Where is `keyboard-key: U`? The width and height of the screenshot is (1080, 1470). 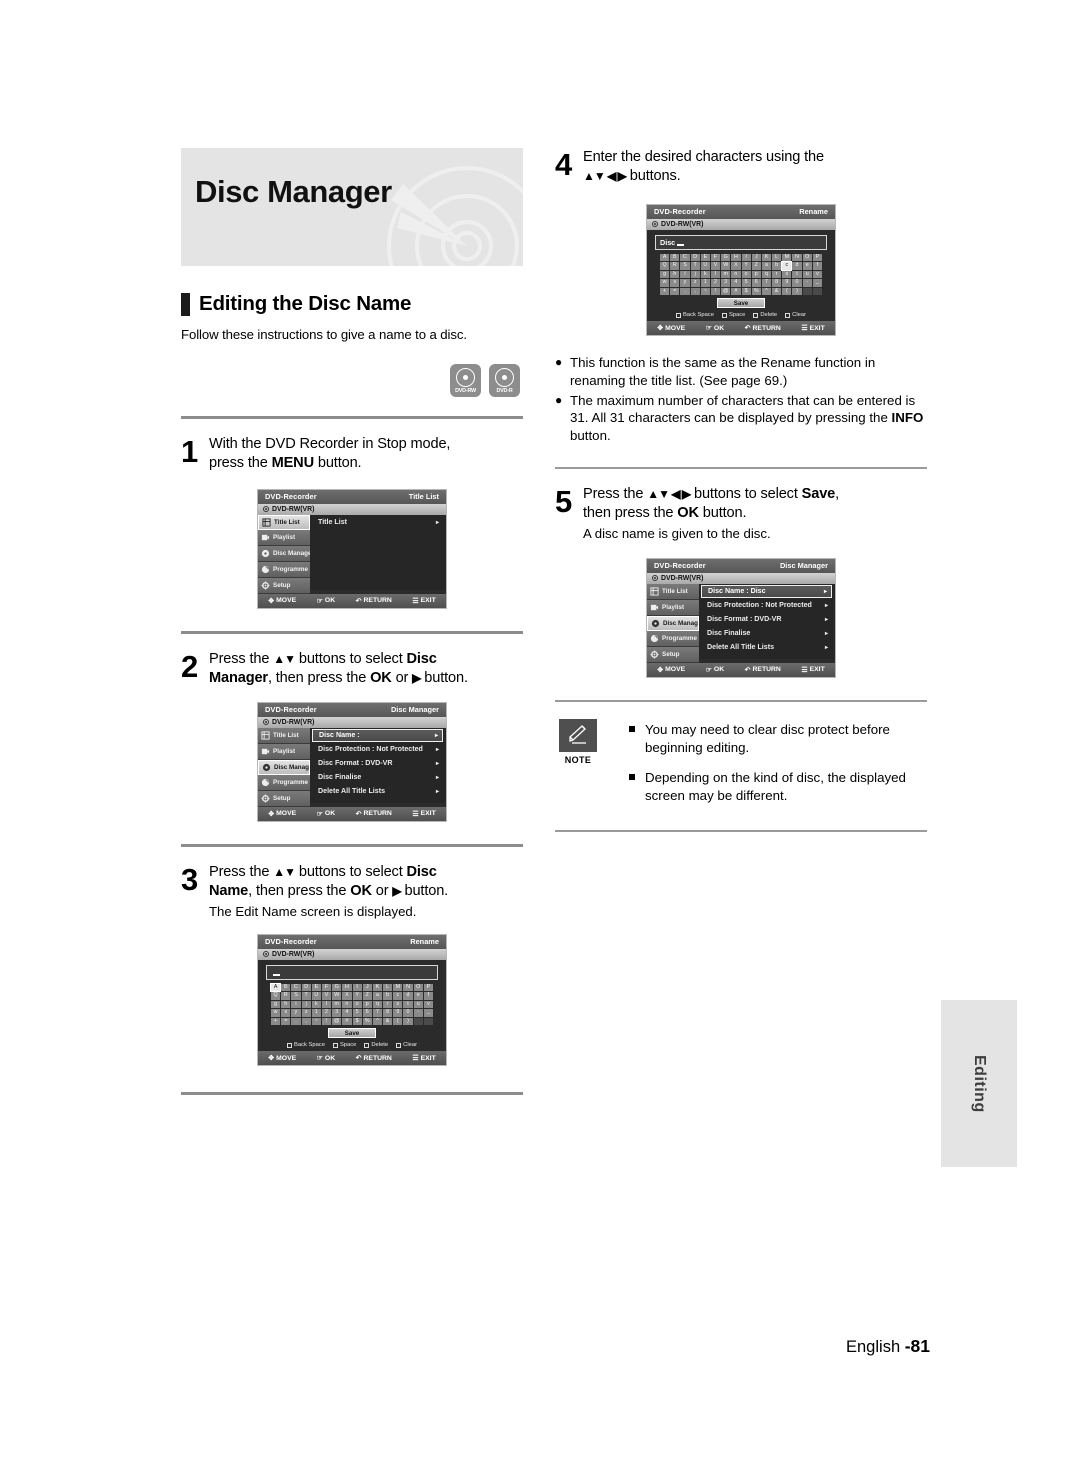
keyboard-key: U is located at coordinates (705, 266).